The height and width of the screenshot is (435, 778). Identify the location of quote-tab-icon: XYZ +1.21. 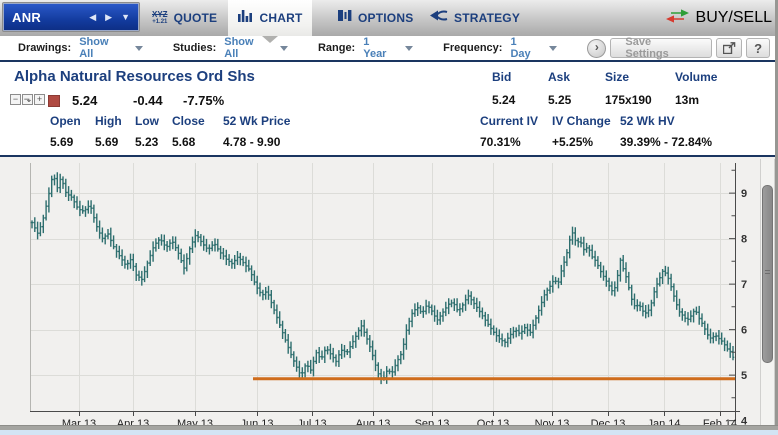
(160, 18).